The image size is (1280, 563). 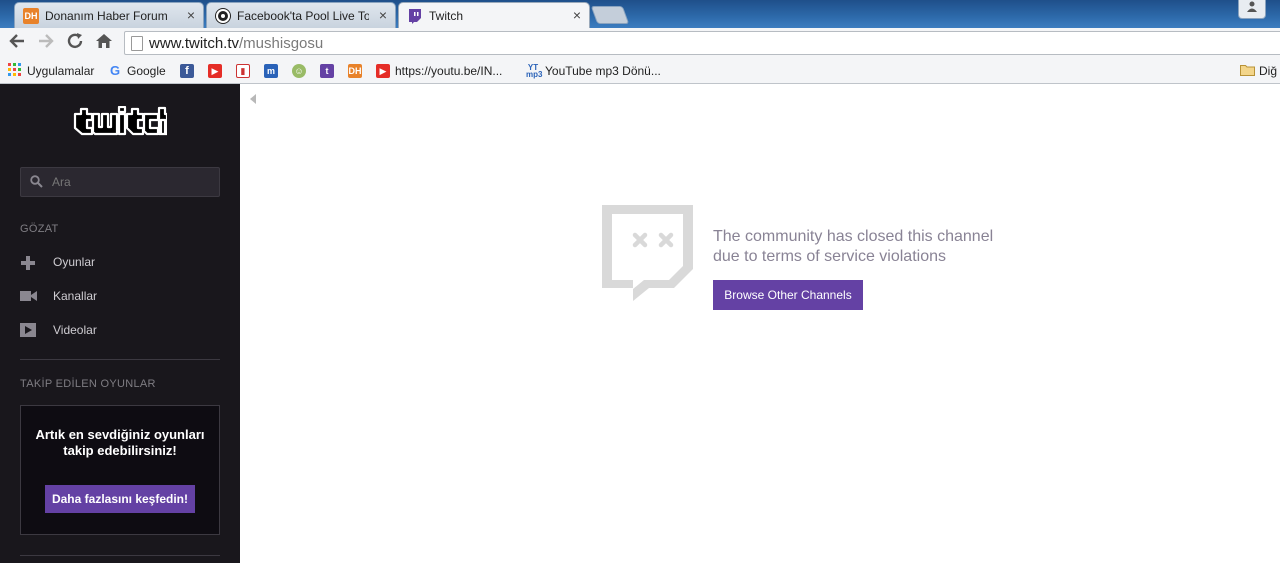 I want to click on new-tab-button, so click(x=610, y=15).